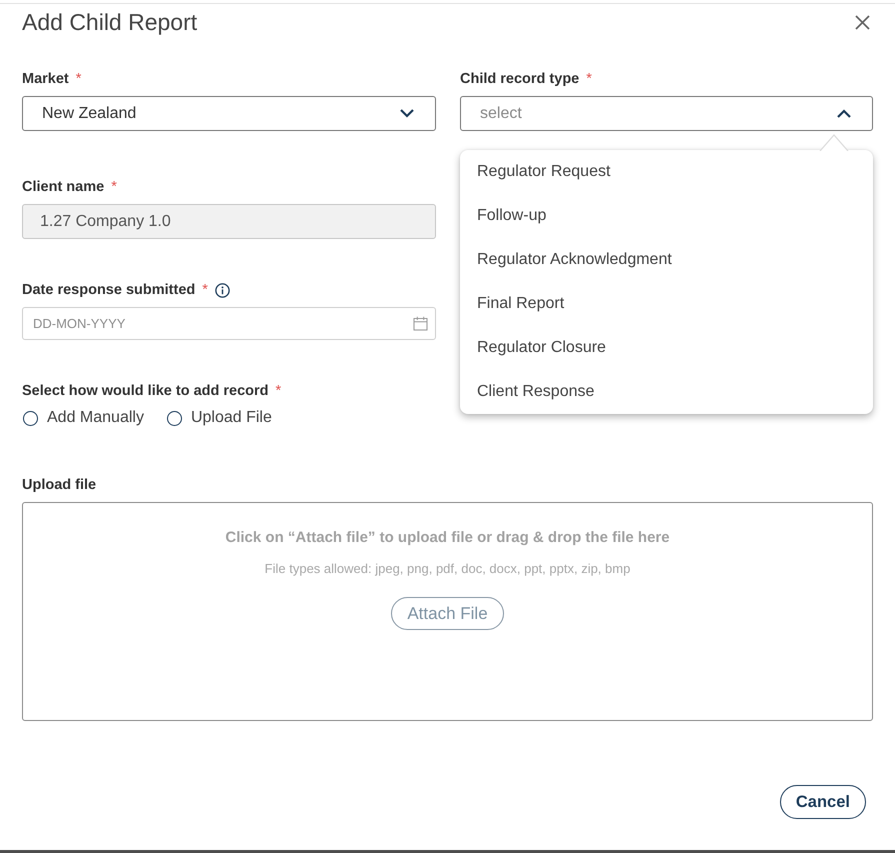 The image size is (895, 853). What do you see at coordinates (45, 79) in the screenshot?
I see `field-label: Market` at bounding box center [45, 79].